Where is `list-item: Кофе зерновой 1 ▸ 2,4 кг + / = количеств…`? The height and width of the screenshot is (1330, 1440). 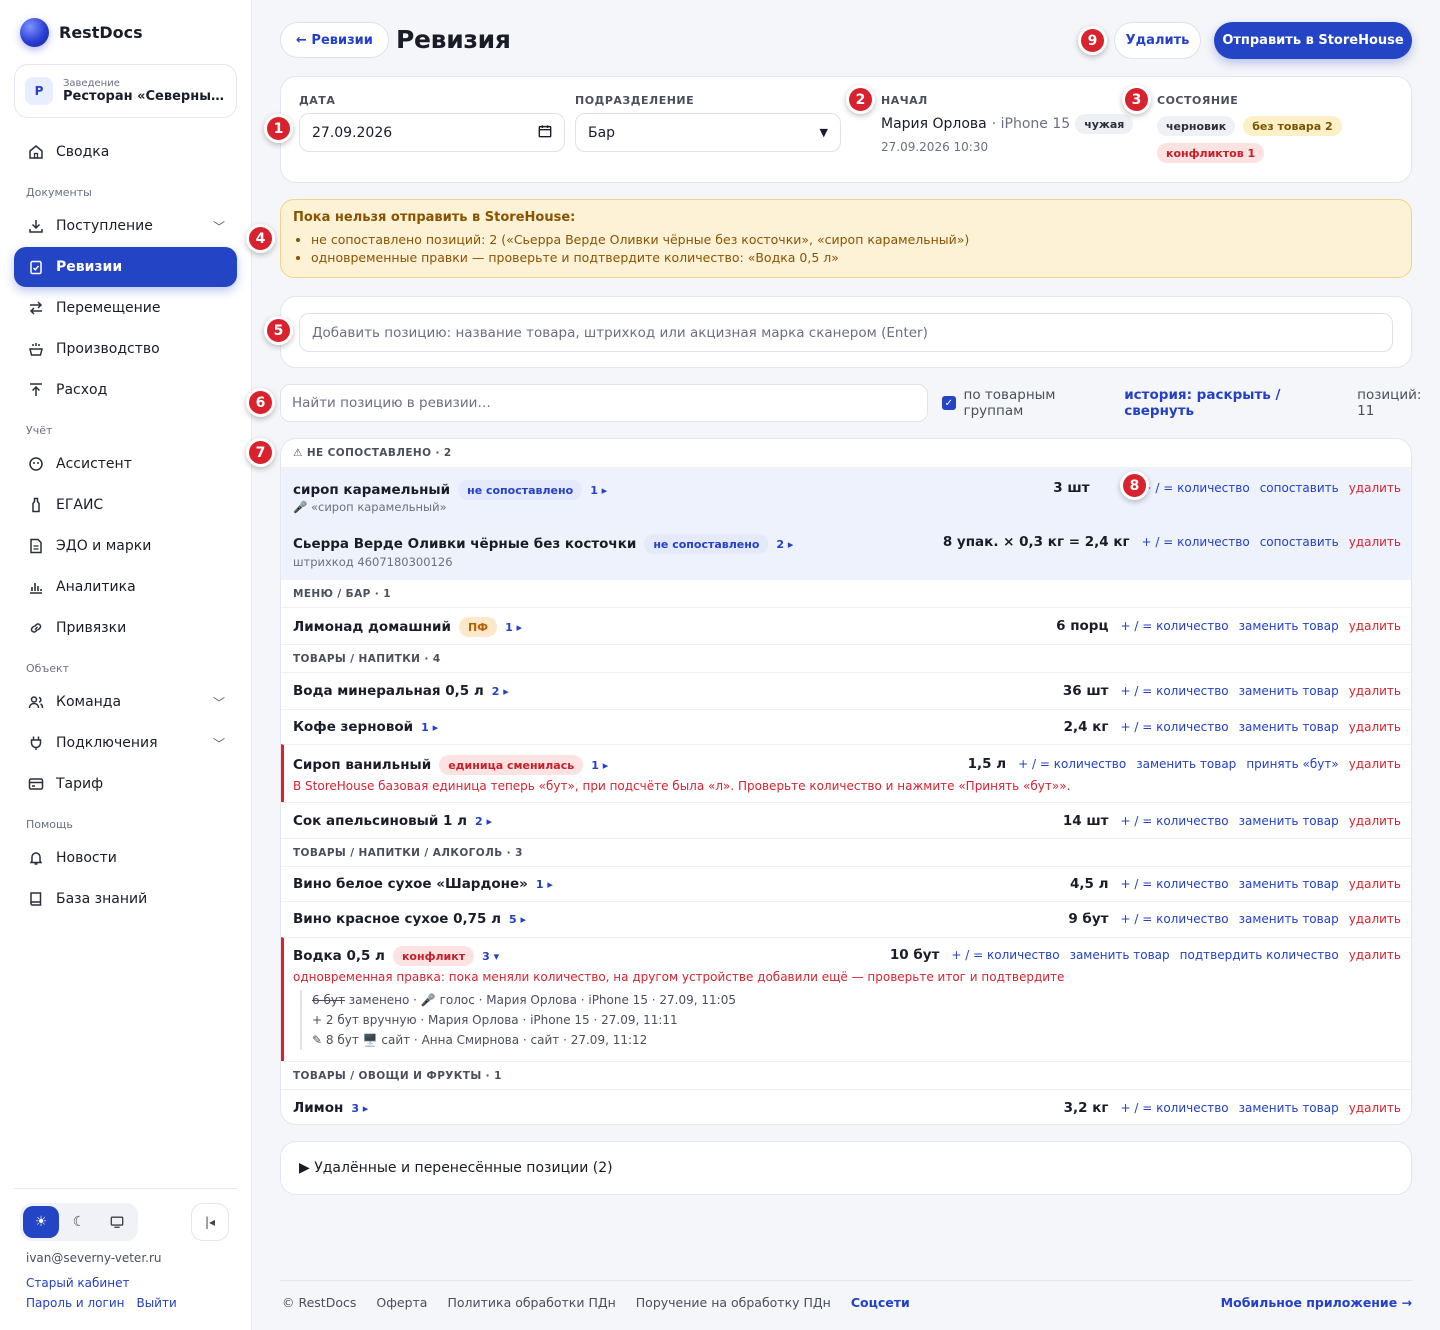
list-item: Кофе зерновой 1 ▸ 2,4 кг + / = количеств… is located at coordinates (846, 726).